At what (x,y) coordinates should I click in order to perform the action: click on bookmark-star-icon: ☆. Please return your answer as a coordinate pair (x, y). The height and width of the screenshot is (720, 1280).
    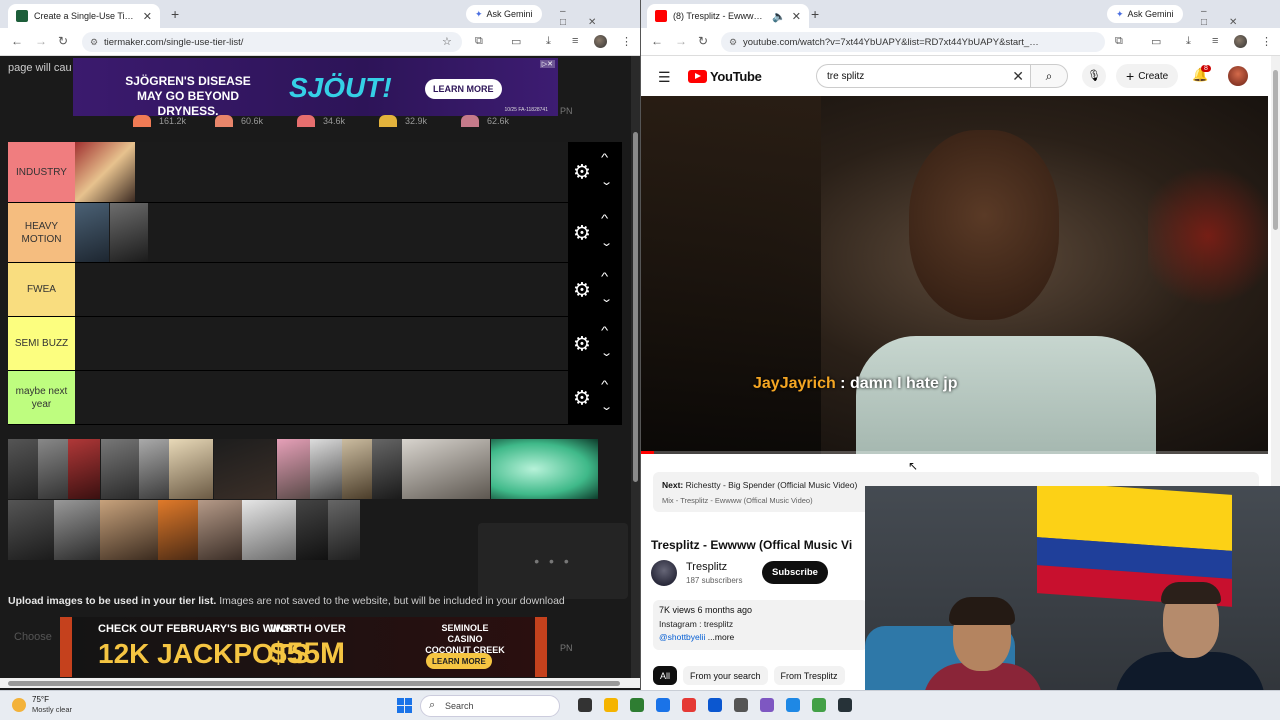
    Looking at the image, I should click on (447, 41).